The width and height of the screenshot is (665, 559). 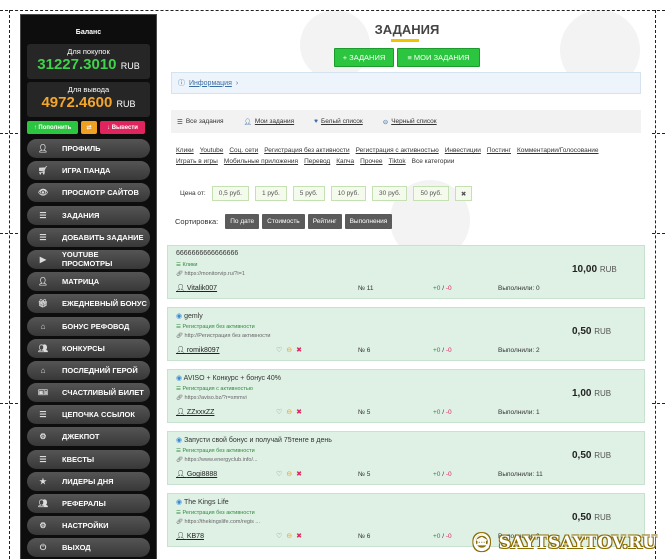 I want to click on task-category-text: Клики, so click(x=190, y=265).